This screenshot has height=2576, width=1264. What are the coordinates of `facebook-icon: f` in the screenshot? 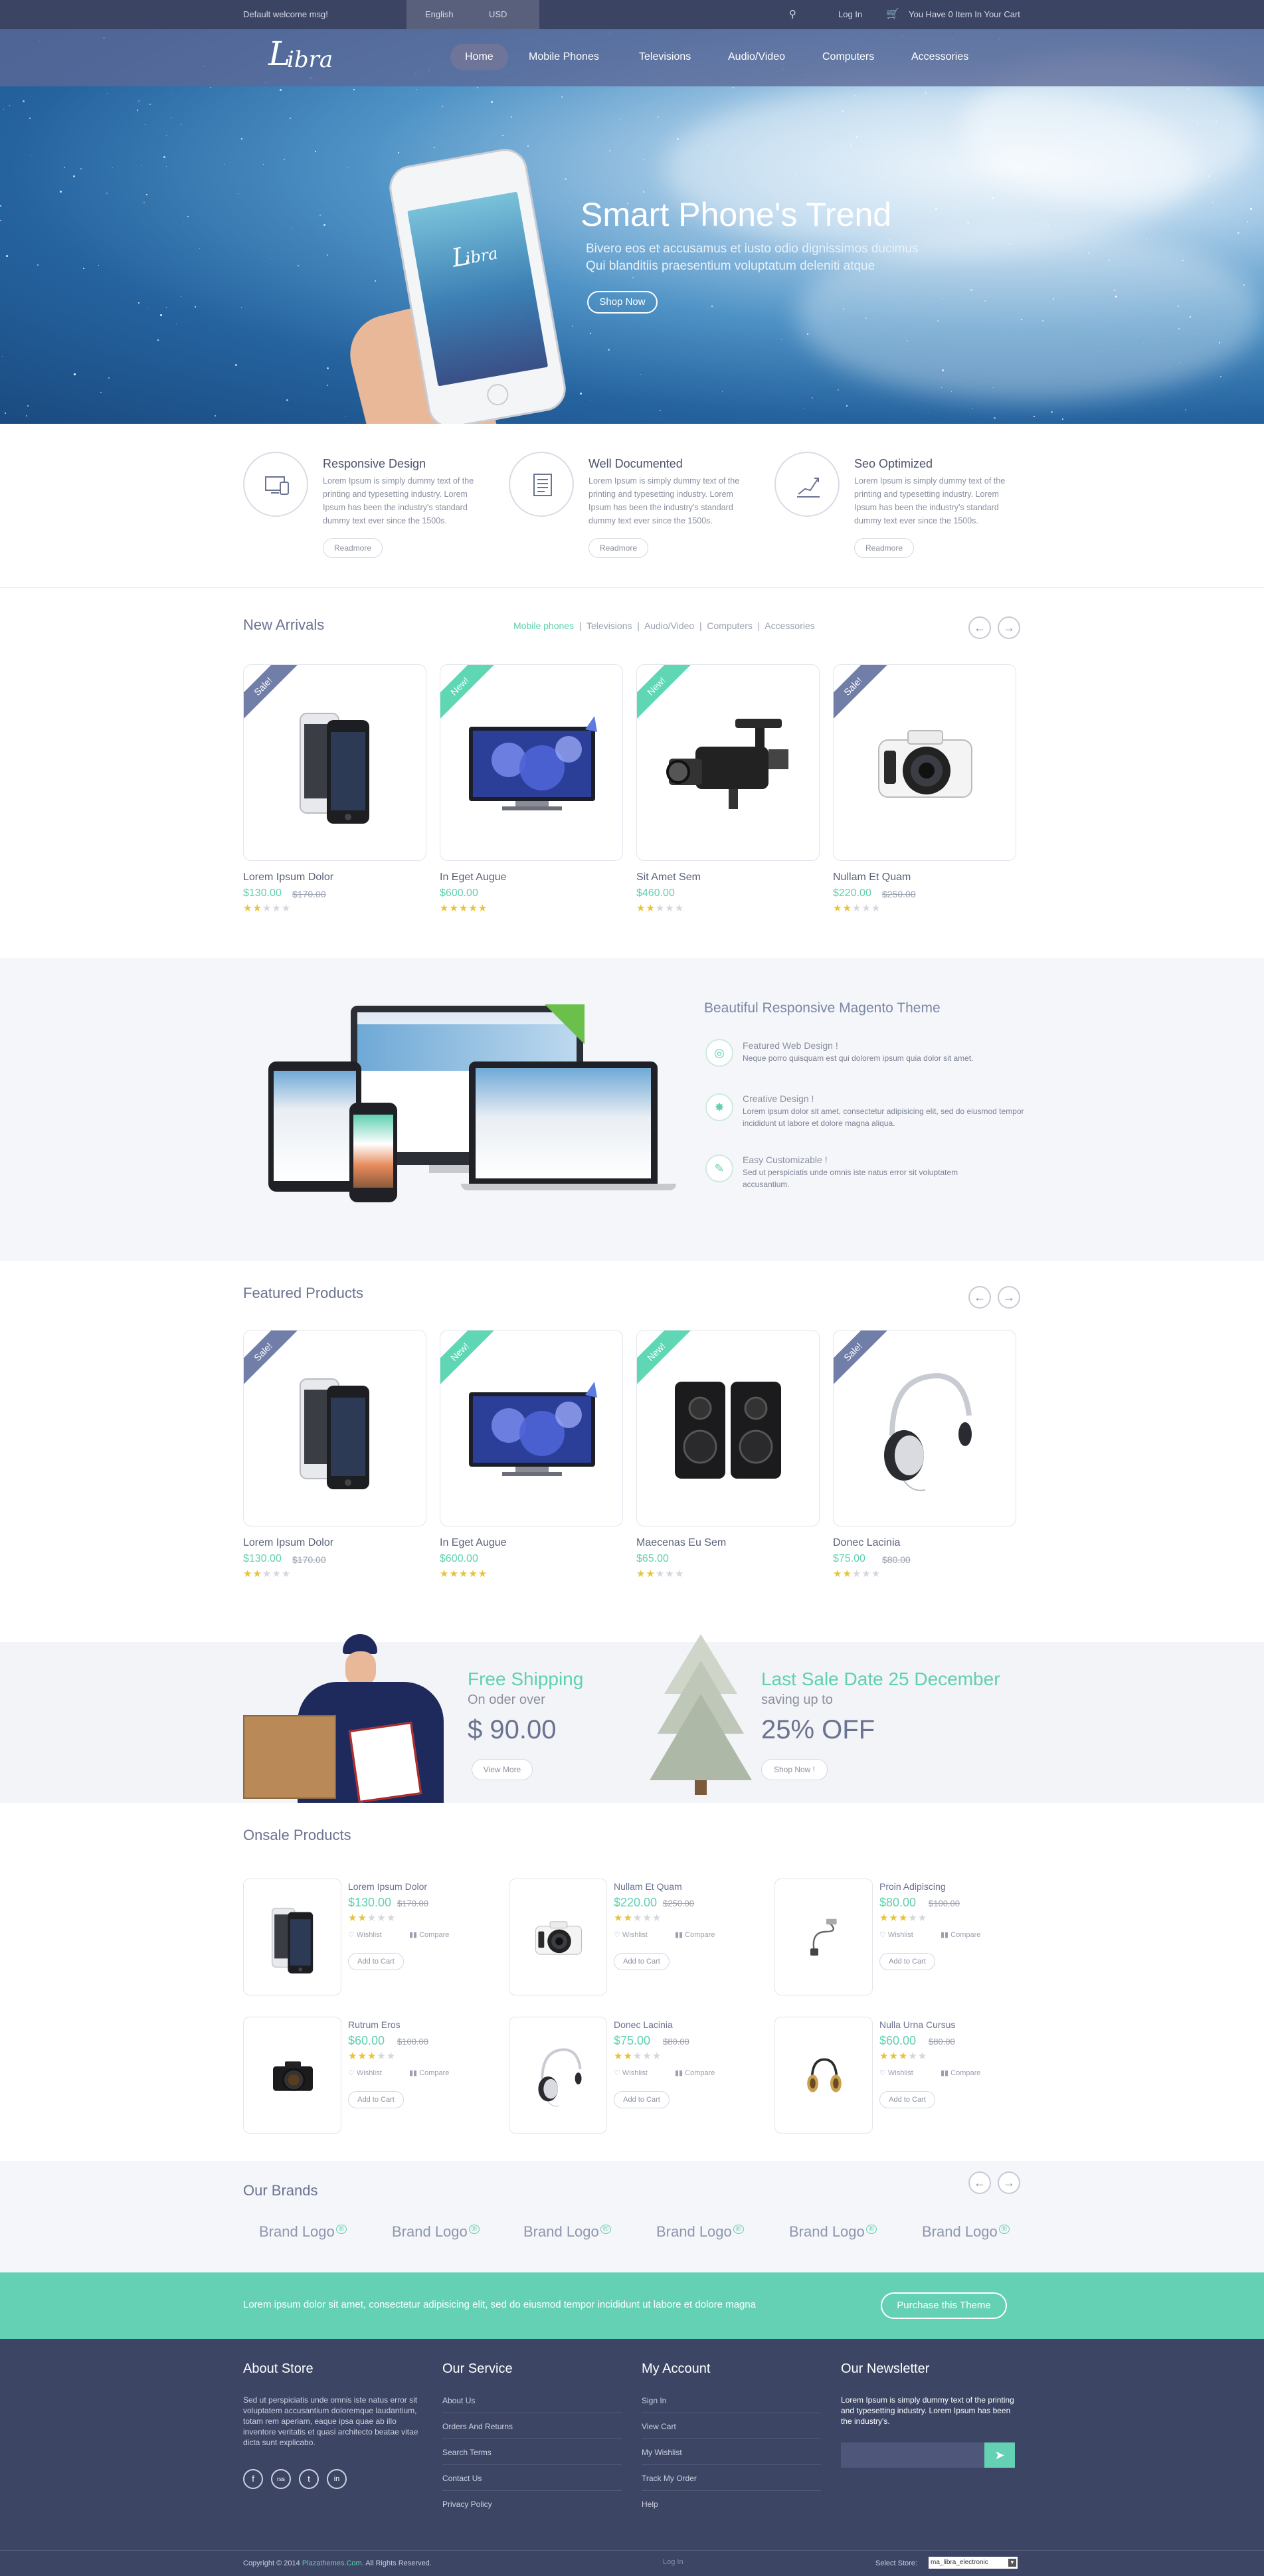 It's located at (253, 2479).